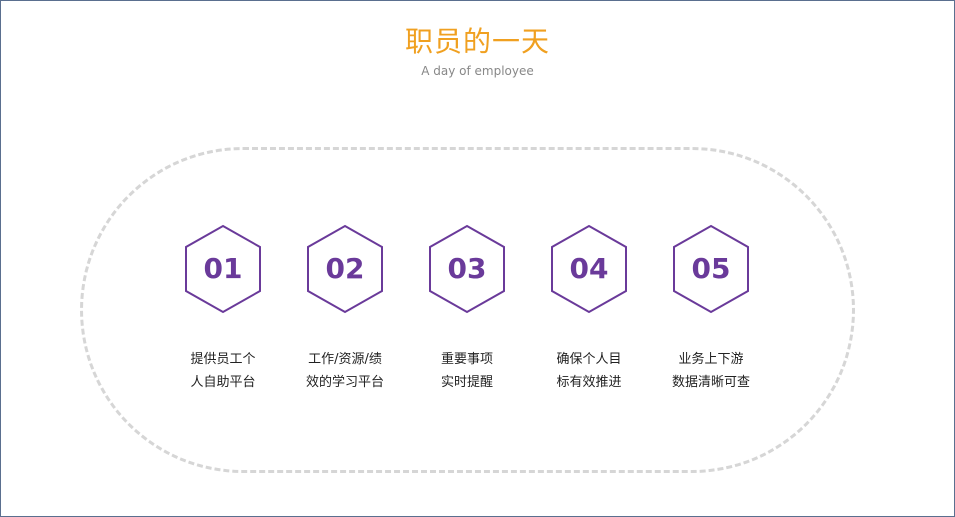 The image size is (955, 517). Describe the element at coordinates (467, 268) in the screenshot. I see `step-number: 03` at that location.